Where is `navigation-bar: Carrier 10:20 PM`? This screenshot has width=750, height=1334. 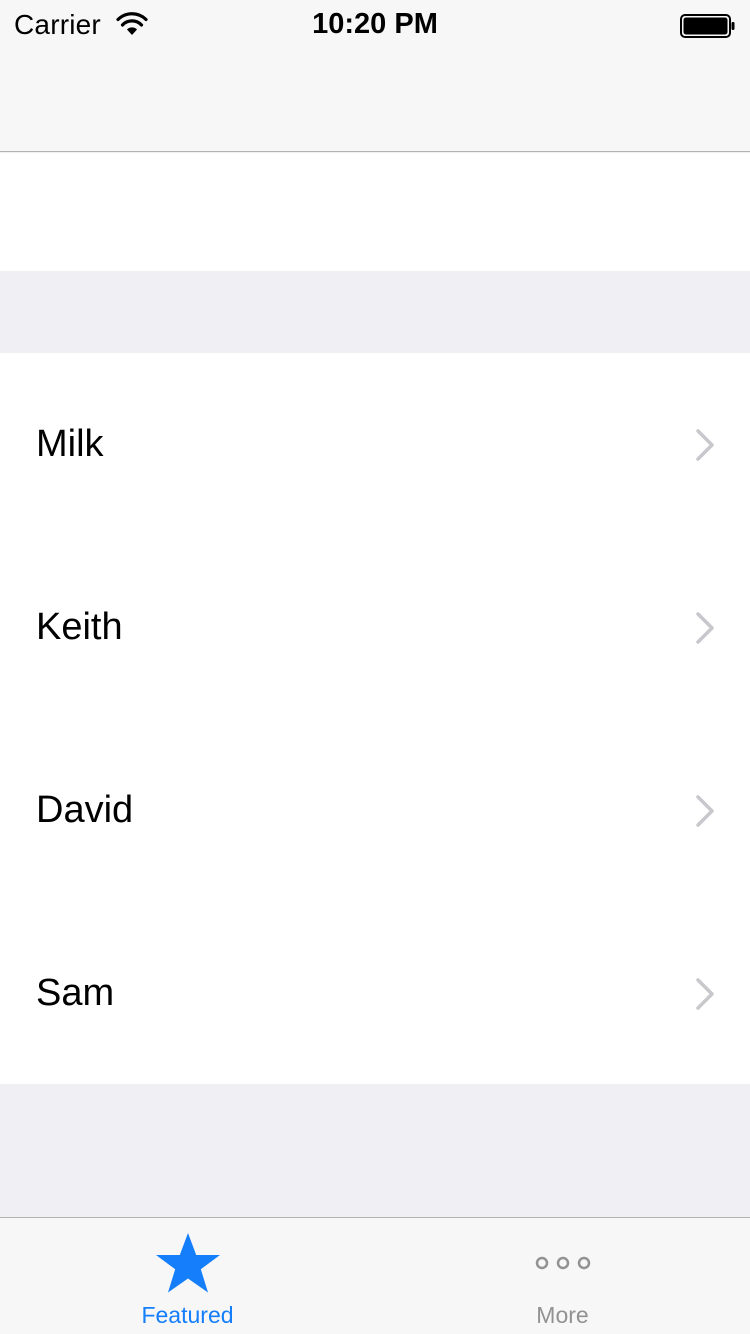
navigation-bar: Carrier 10:20 PM is located at coordinates (375, 76).